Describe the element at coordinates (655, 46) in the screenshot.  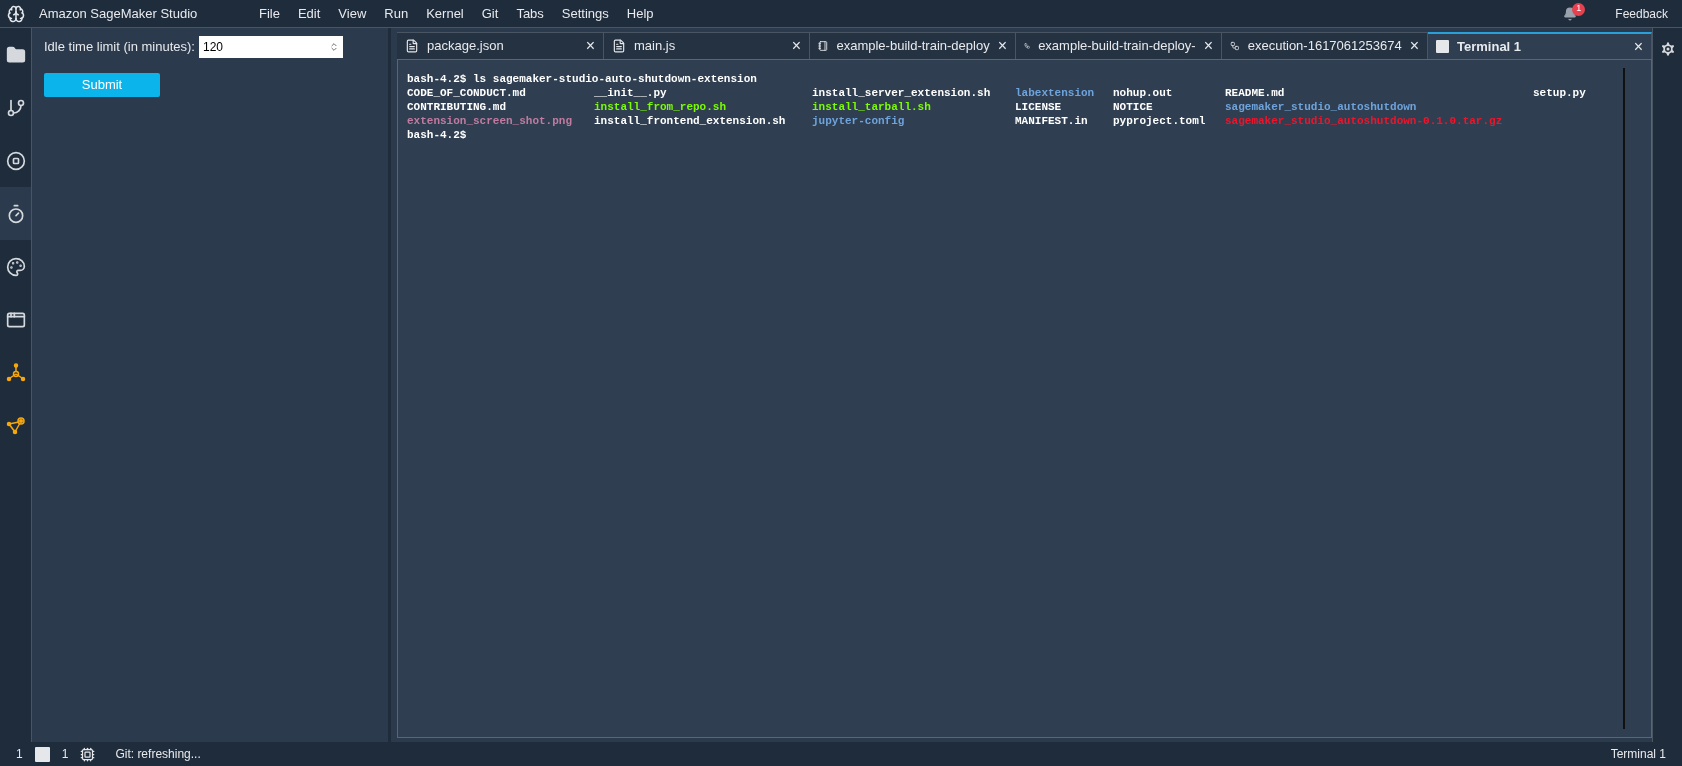
I see `tab-label: main.js` at that location.